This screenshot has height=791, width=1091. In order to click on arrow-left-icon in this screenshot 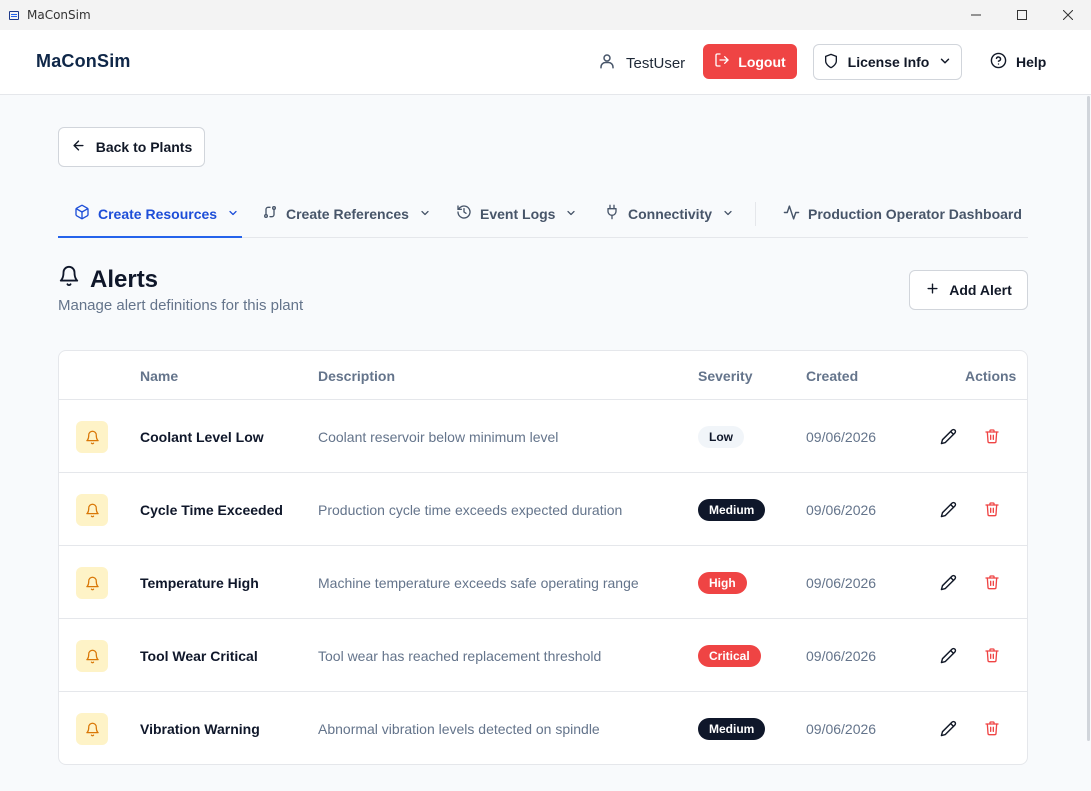, I will do `click(78, 147)`.